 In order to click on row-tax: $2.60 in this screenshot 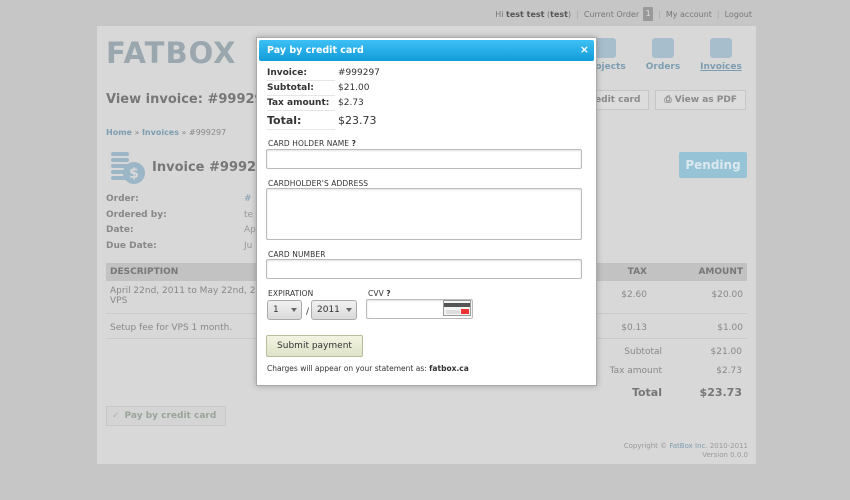, I will do `click(634, 295)`.